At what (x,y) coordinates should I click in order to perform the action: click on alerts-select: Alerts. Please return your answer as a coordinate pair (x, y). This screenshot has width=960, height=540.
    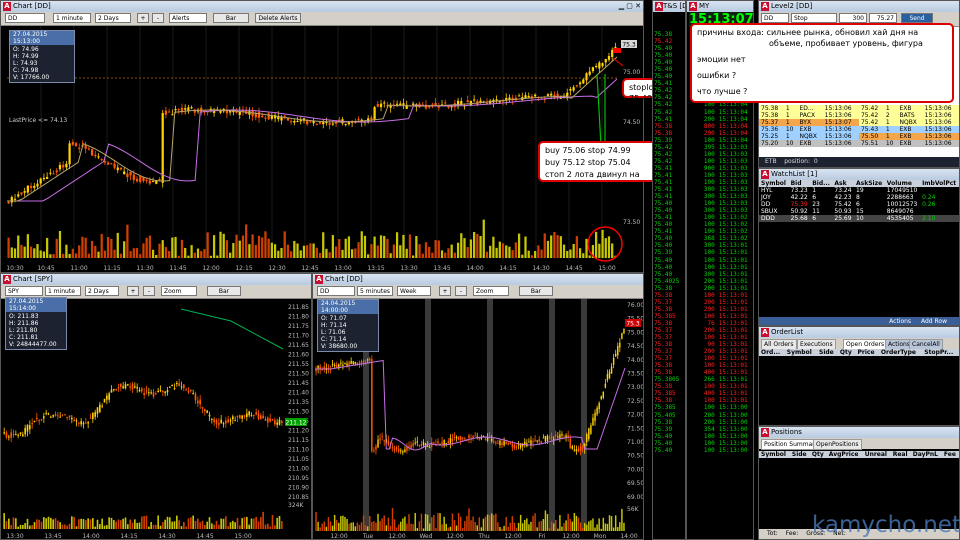
    Looking at the image, I should click on (188, 18).